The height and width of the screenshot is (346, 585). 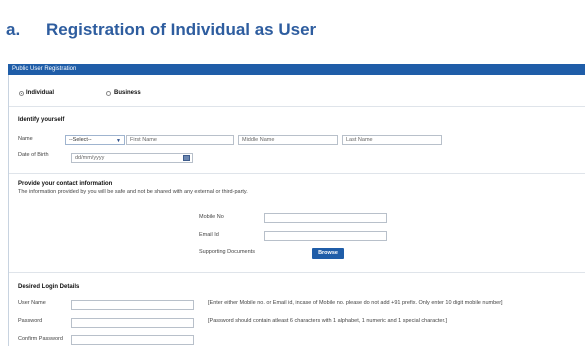 I want to click on dob-input: dd/mm/yyyy, so click(x=132, y=158).